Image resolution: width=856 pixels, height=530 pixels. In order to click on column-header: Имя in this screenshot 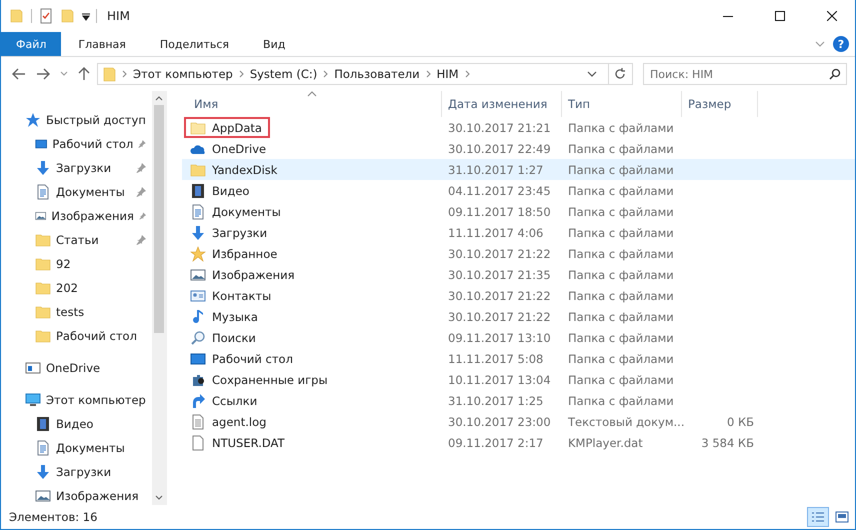, I will do `click(312, 104)`.